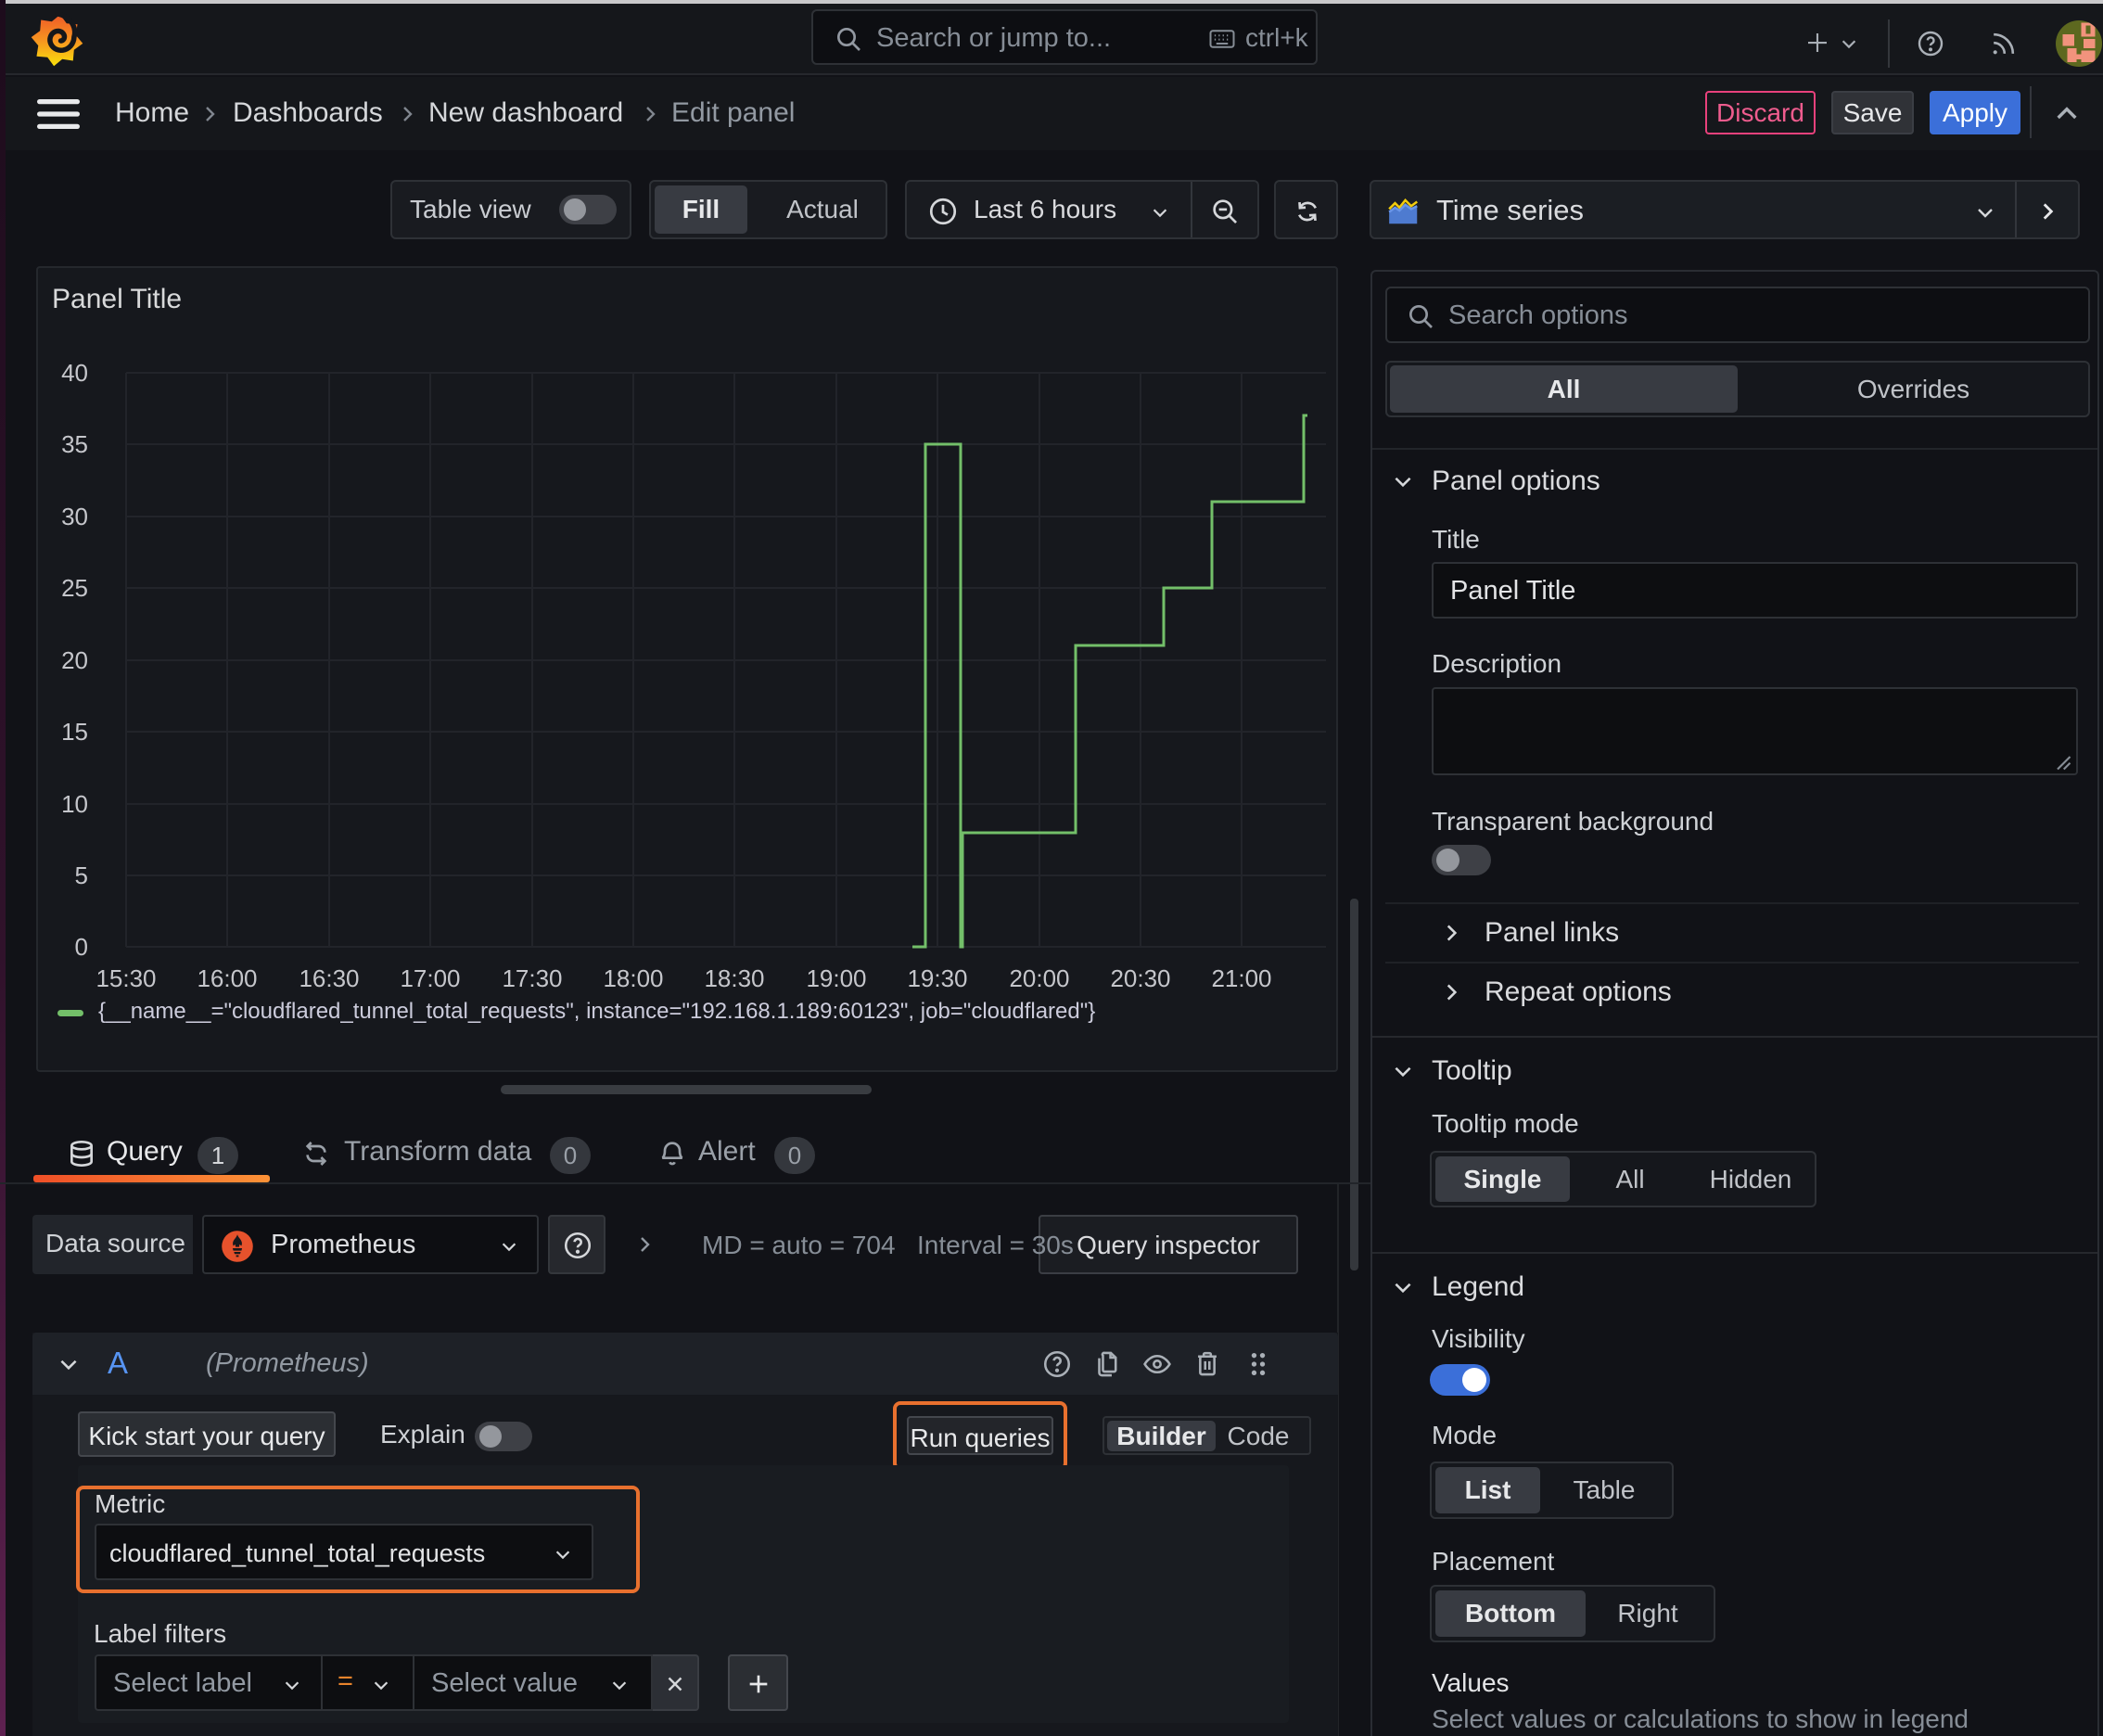 The width and height of the screenshot is (2103, 1736). What do you see at coordinates (74, 588) in the screenshot?
I see `svg-text: 25` at bounding box center [74, 588].